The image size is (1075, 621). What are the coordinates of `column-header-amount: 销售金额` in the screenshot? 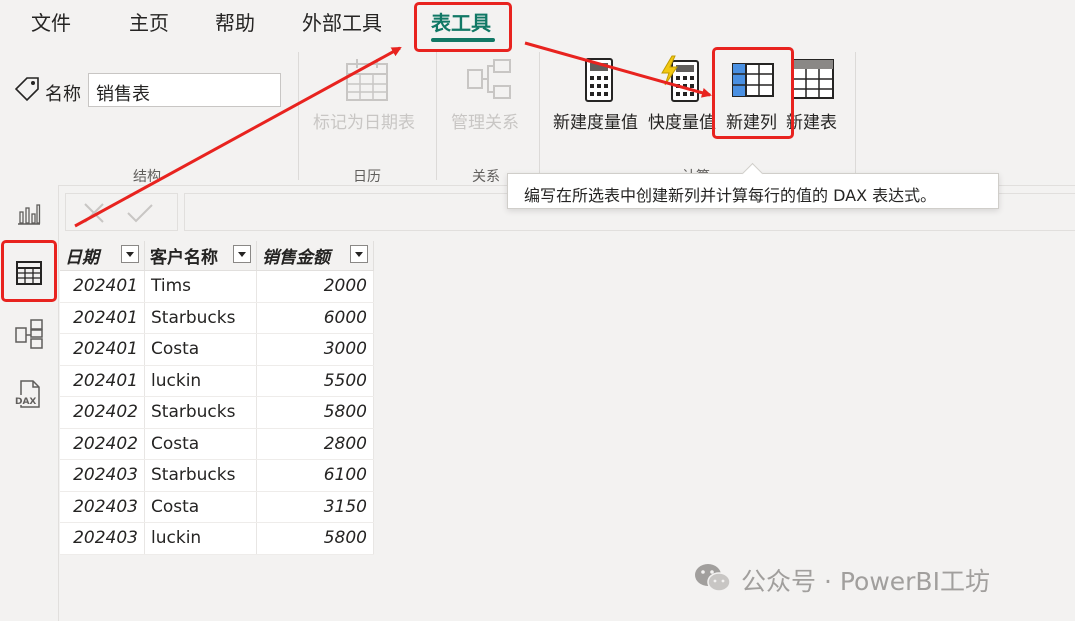 It's located at (315, 256).